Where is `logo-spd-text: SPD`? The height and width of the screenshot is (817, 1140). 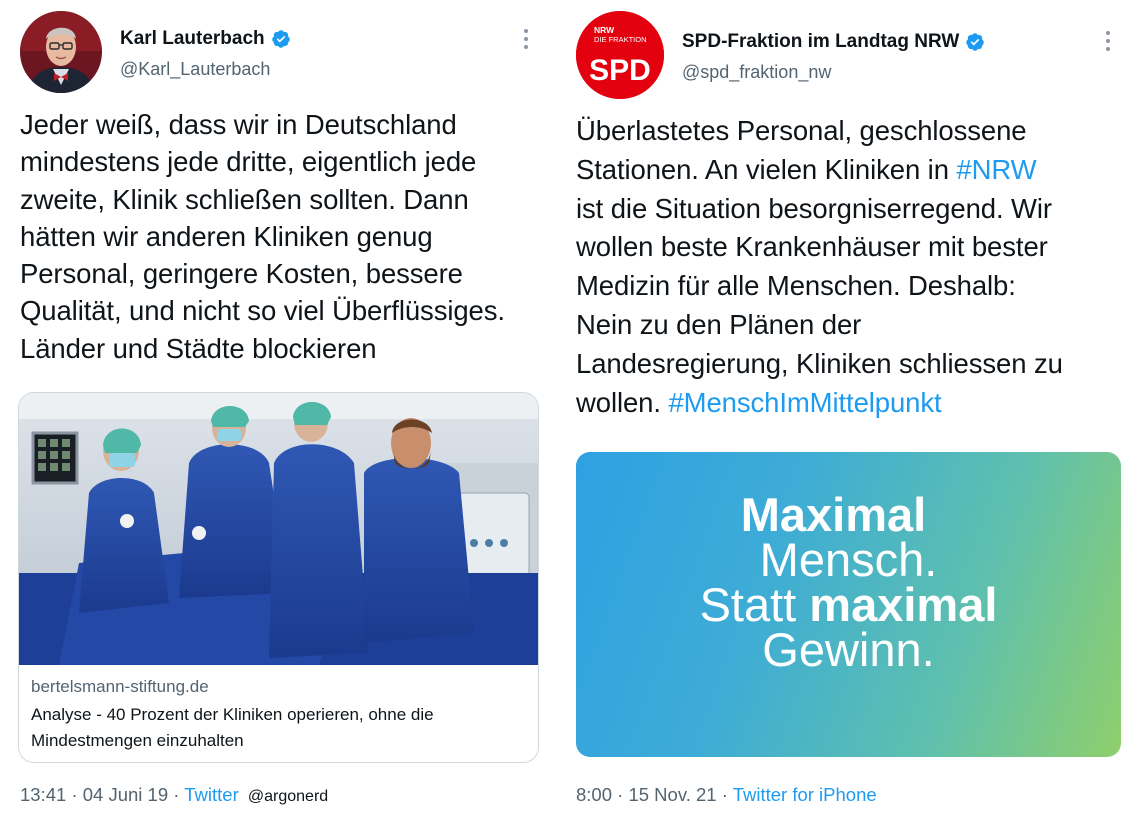 logo-spd-text: SPD is located at coordinates (620, 70).